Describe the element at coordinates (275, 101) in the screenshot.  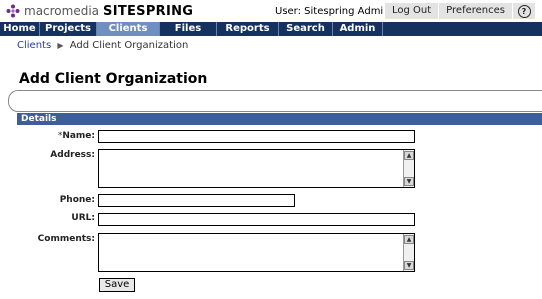
I see `title-rule` at that location.